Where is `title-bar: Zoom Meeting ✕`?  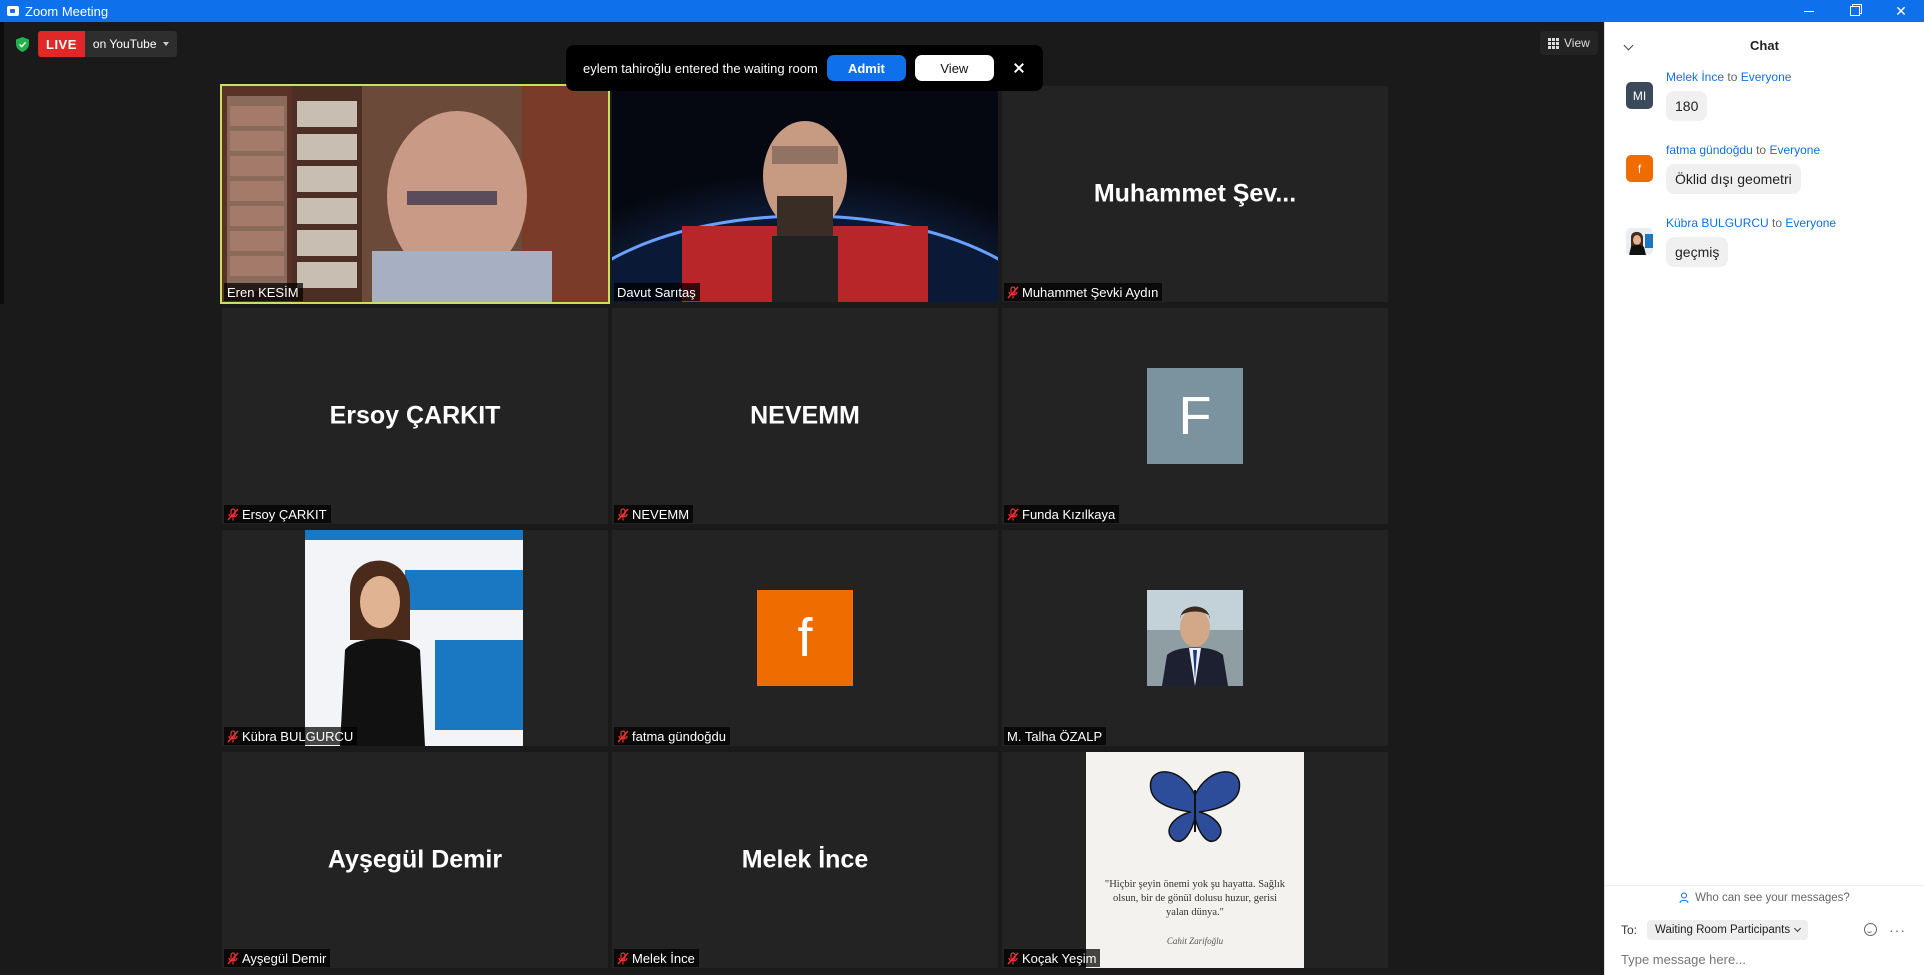 title-bar: Zoom Meeting ✕ is located at coordinates (962, 11).